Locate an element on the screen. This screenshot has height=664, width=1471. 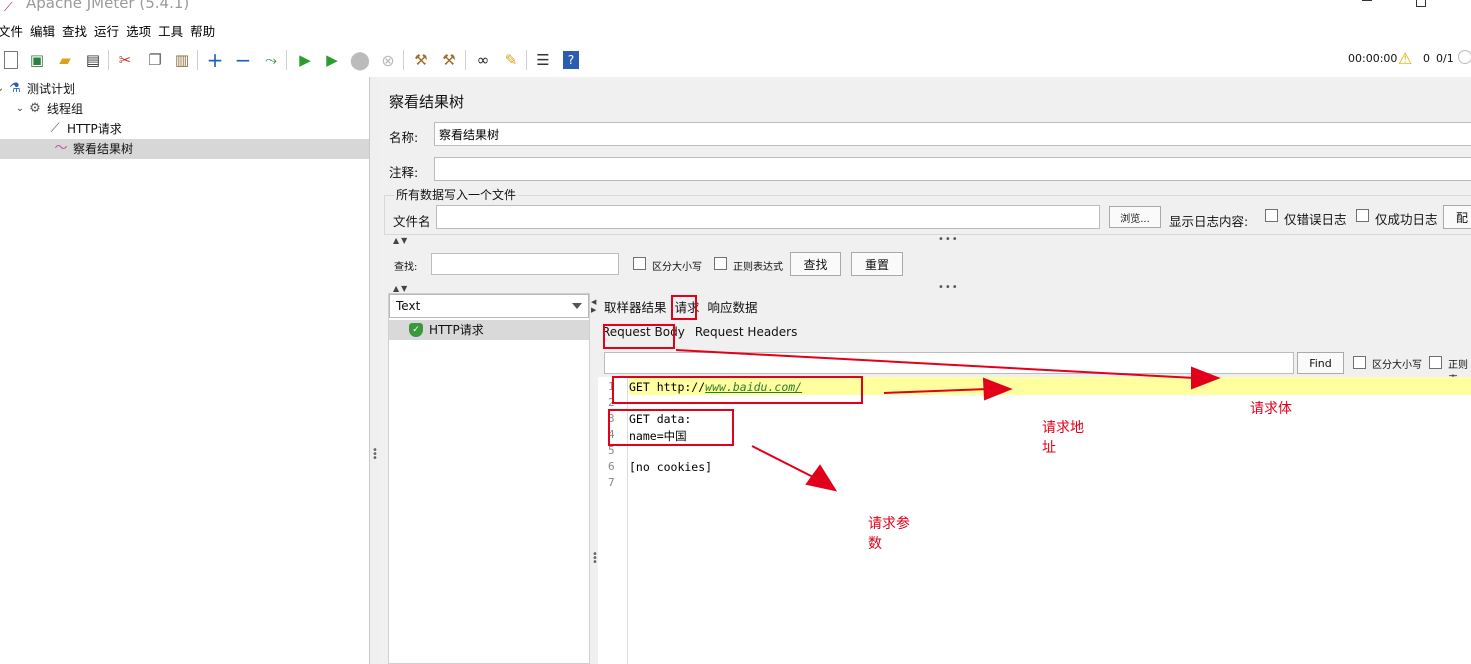
tree-node-view-results-tree: 〜 察看结果树 is located at coordinates (184, 149).